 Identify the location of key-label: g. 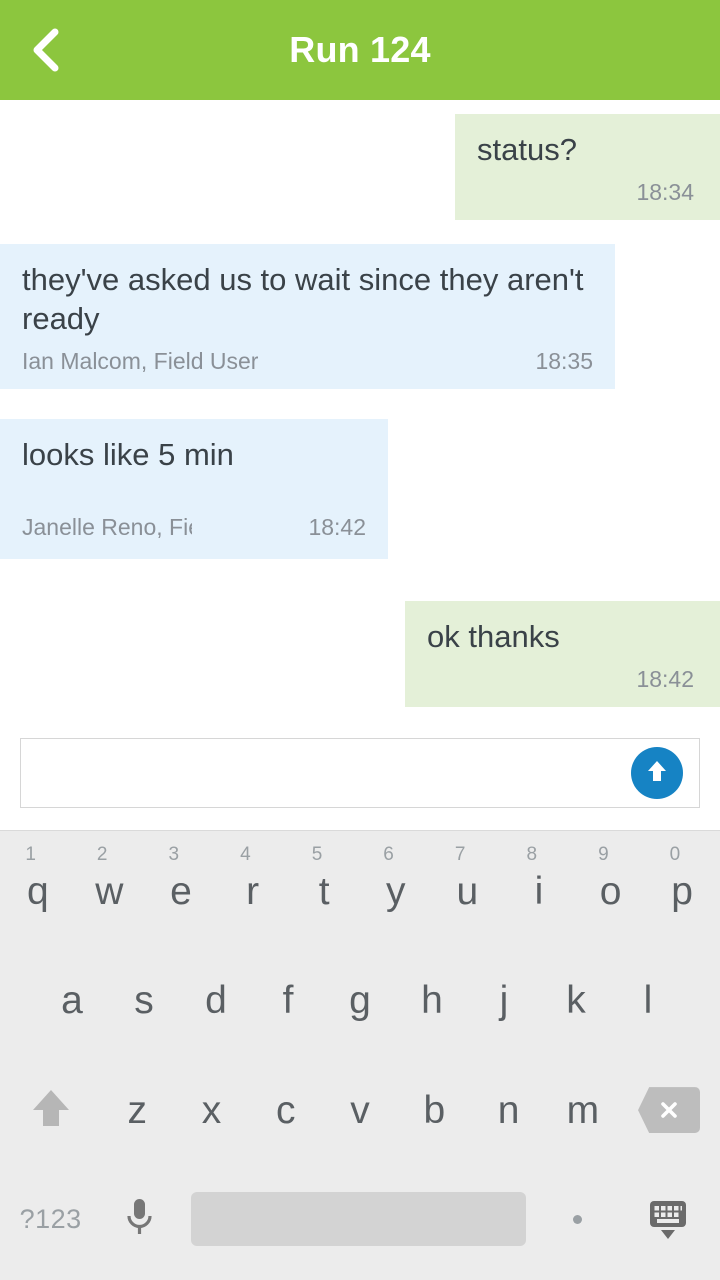
(360, 1001).